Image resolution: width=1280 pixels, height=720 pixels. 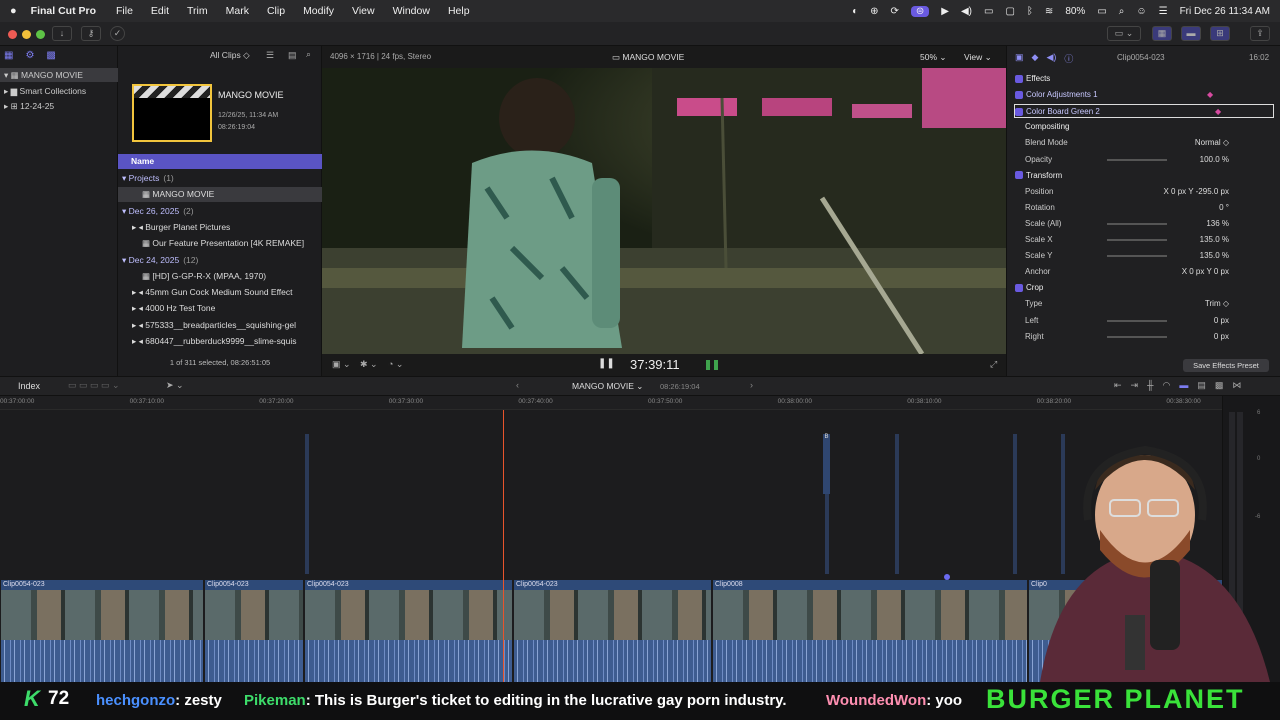 What do you see at coordinates (26, 34) in the screenshot?
I see `minimize-window-icon` at bounding box center [26, 34].